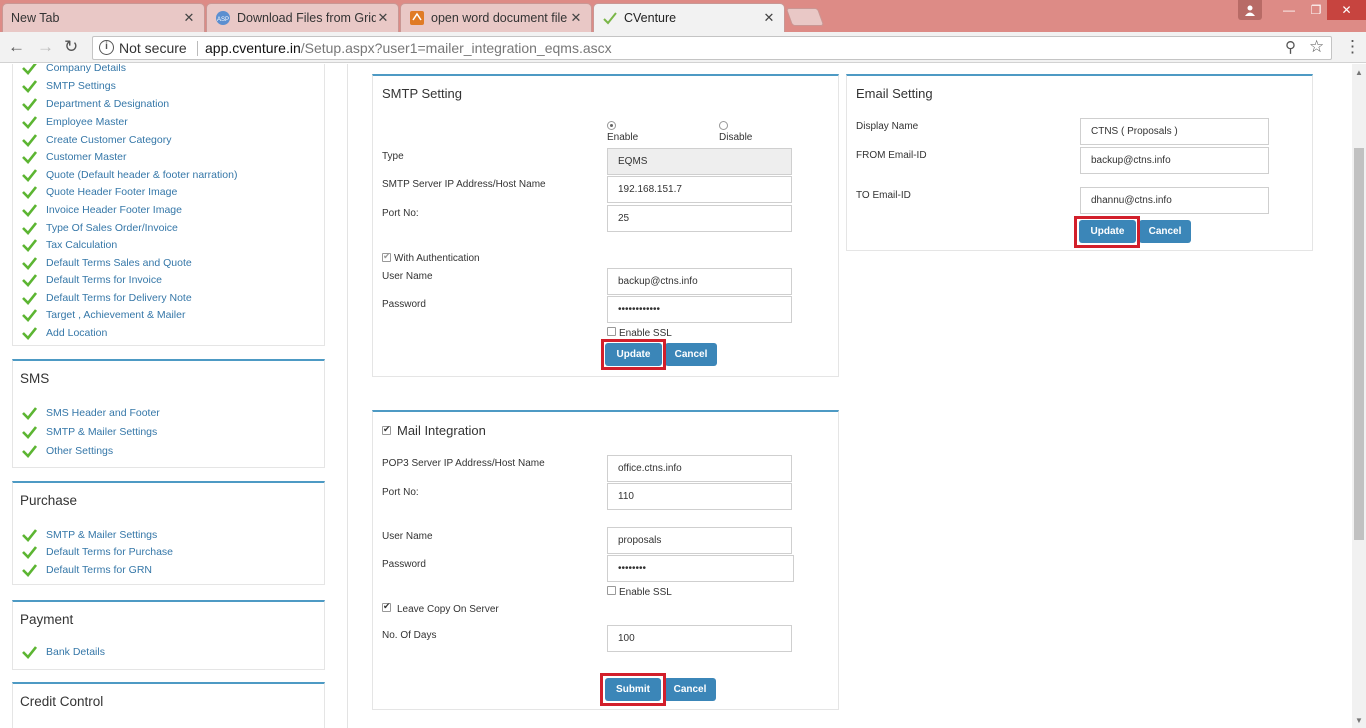 This screenshot has height=728, width=1366. Describe the element at coordinates (699, 496) in the screenshot. I see `pop3-port-field: 110` at that location.